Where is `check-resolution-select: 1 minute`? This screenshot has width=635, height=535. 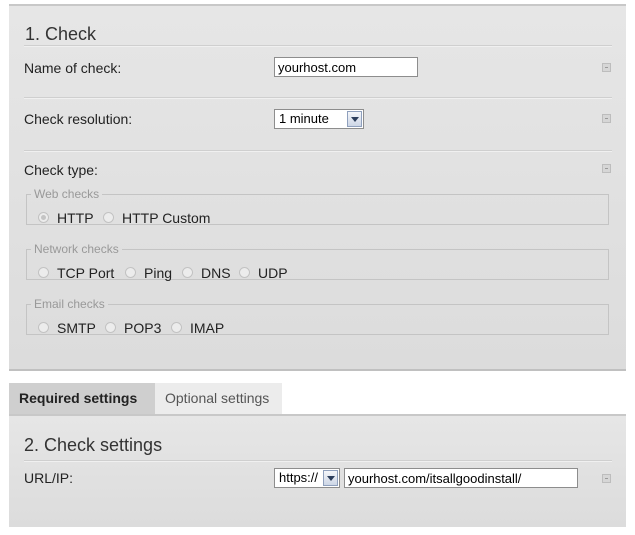
check-resolution-select: 1 minute is located at coordinates (319, 119).